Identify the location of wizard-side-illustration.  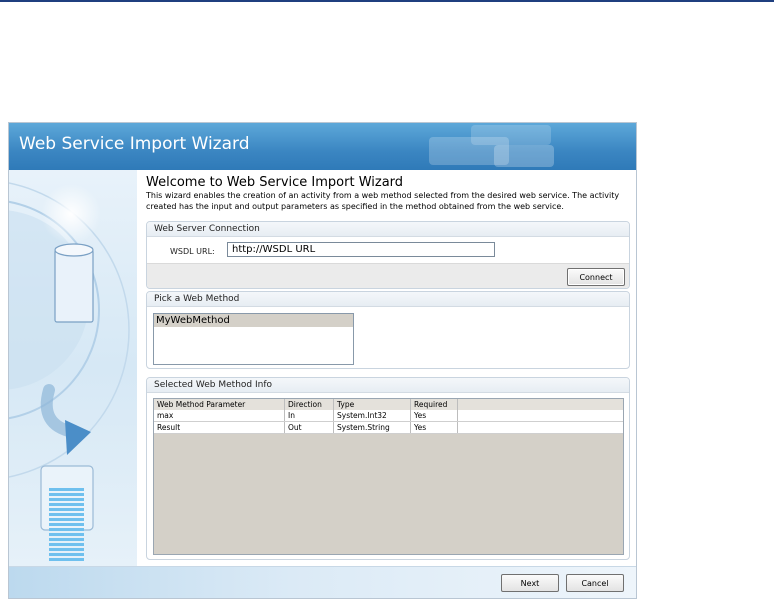
(73, 368).